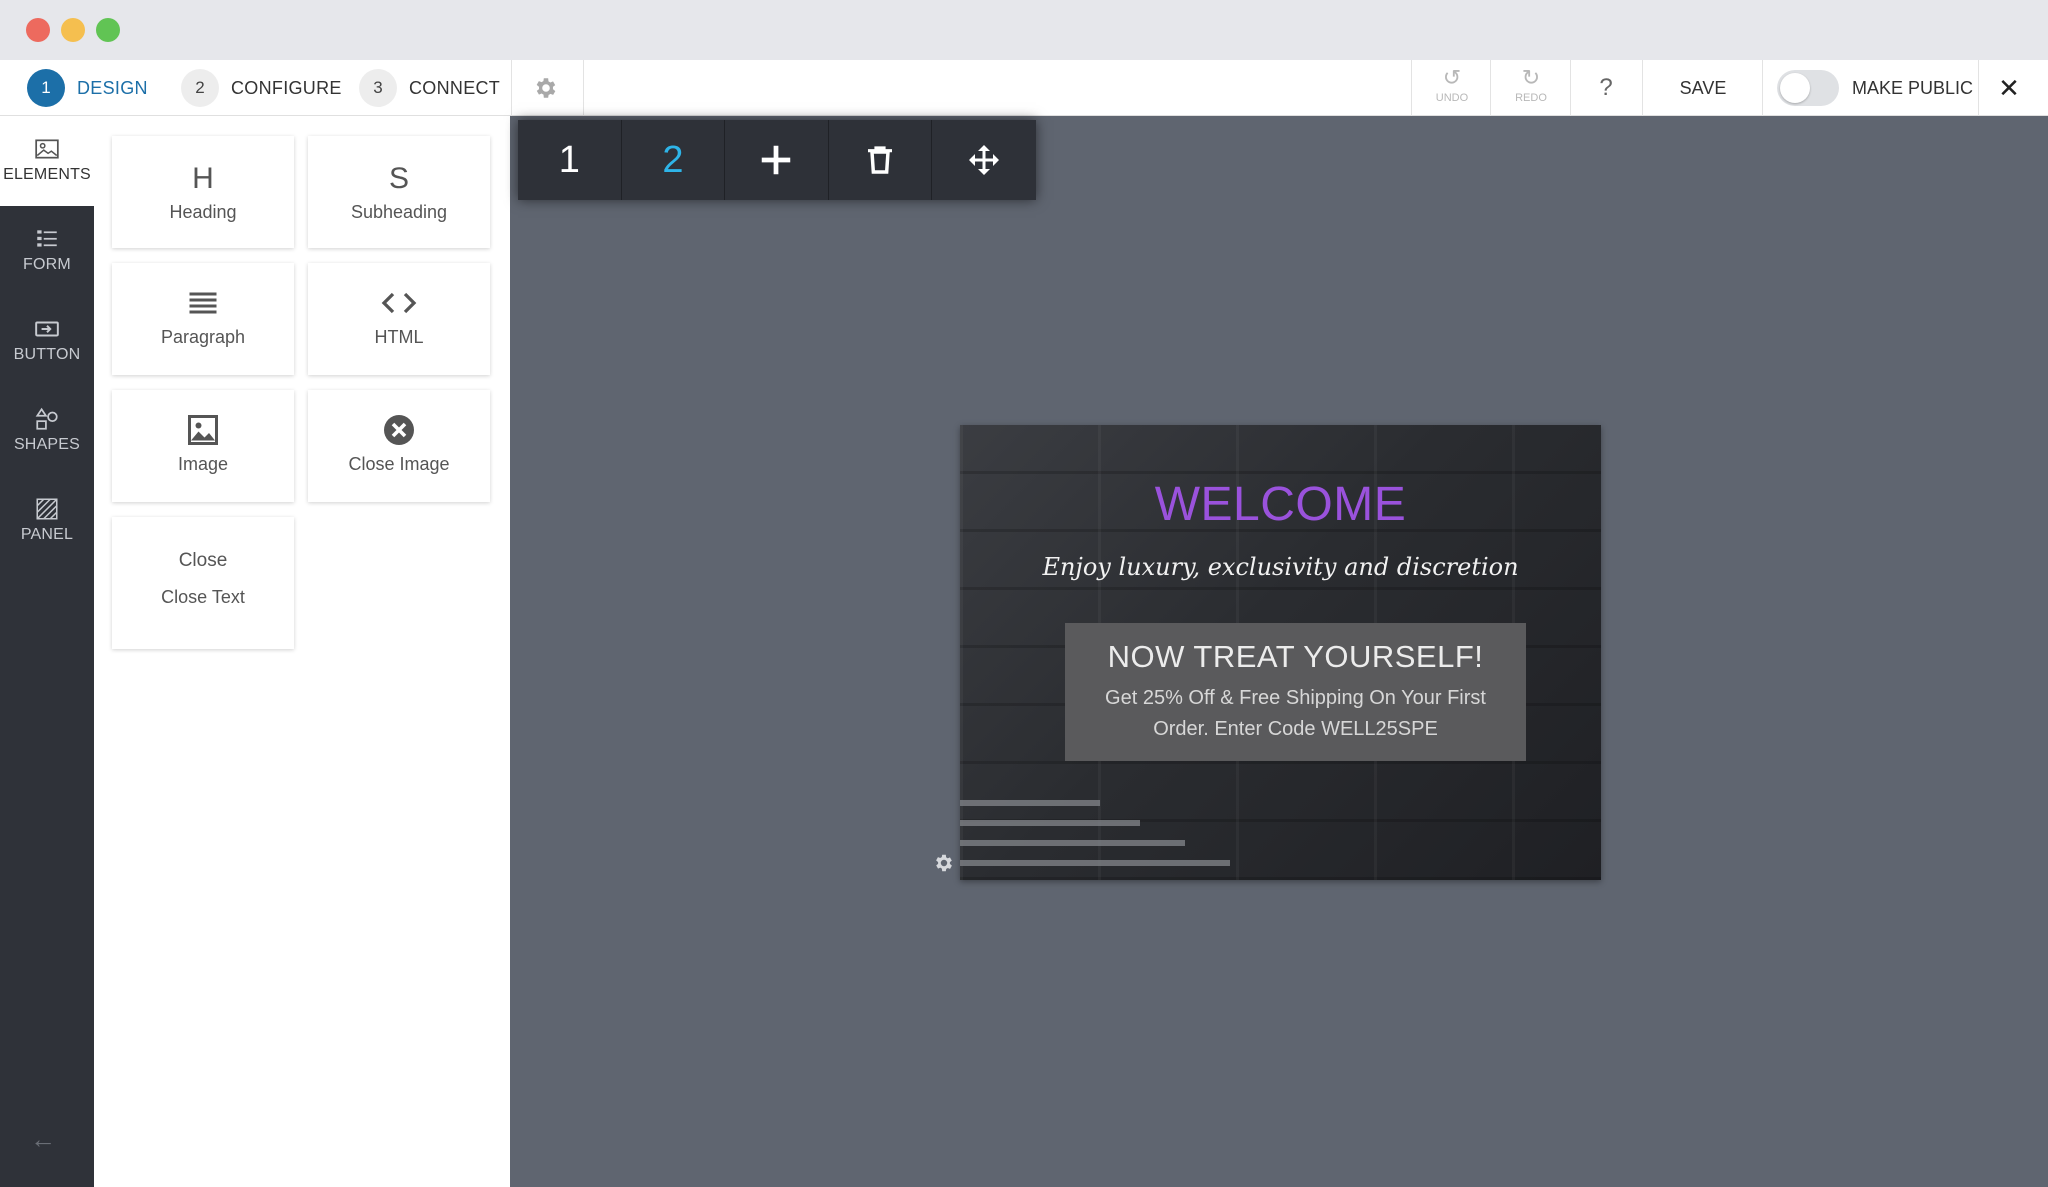  Describe the element at coordinates (1295, 656) in the screenshot. I see `offer-heading: NOW TREAT YOURSELF!` at that location.